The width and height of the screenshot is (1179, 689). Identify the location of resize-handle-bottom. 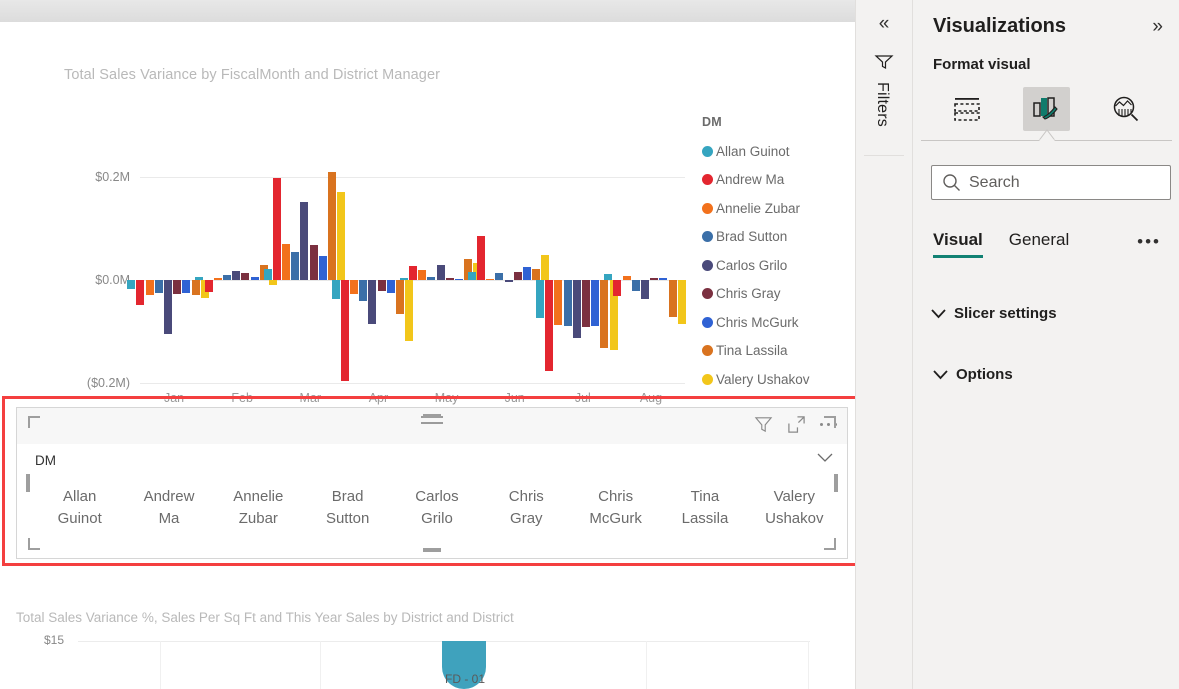
(432, 550).